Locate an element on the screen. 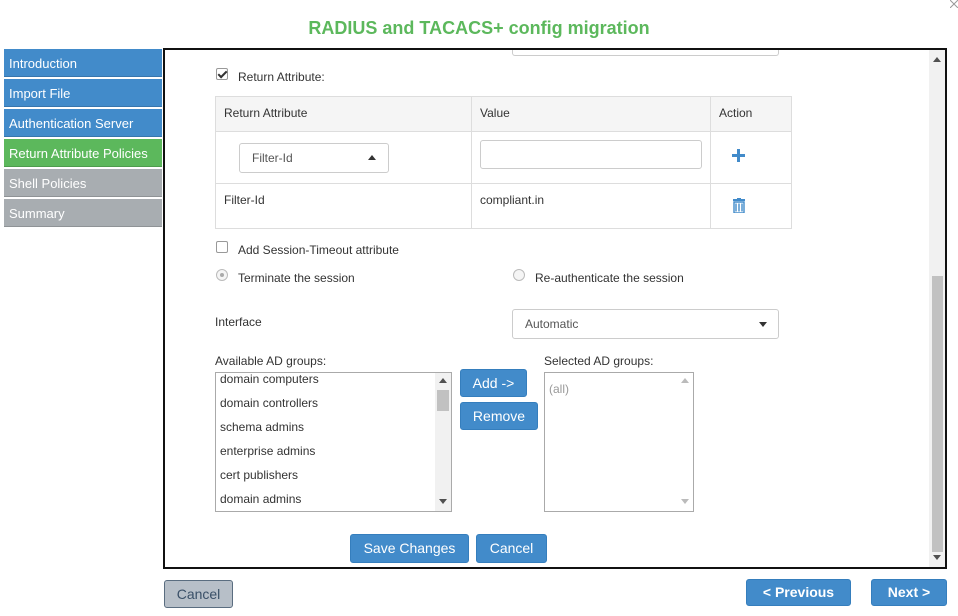  table-row: Filter-Id compliant.in is located at coordinates (503, 206).